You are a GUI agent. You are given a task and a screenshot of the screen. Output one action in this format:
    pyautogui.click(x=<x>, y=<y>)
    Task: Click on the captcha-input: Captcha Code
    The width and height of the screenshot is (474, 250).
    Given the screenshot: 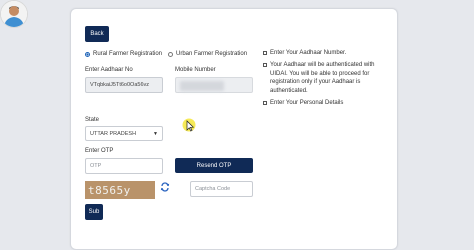 What is the action you would take?
    pyautogui.click(x=221, y=189)
    